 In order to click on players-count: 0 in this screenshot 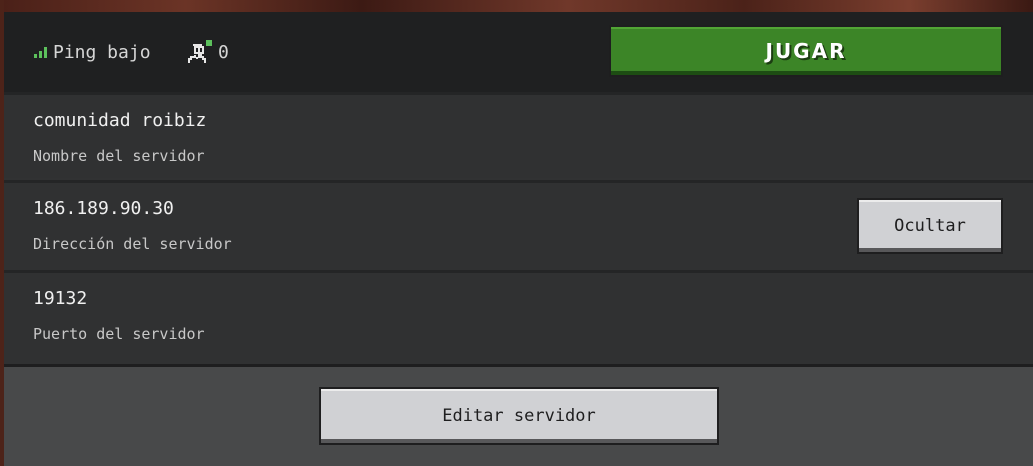, I will do `click(223, 52)`.